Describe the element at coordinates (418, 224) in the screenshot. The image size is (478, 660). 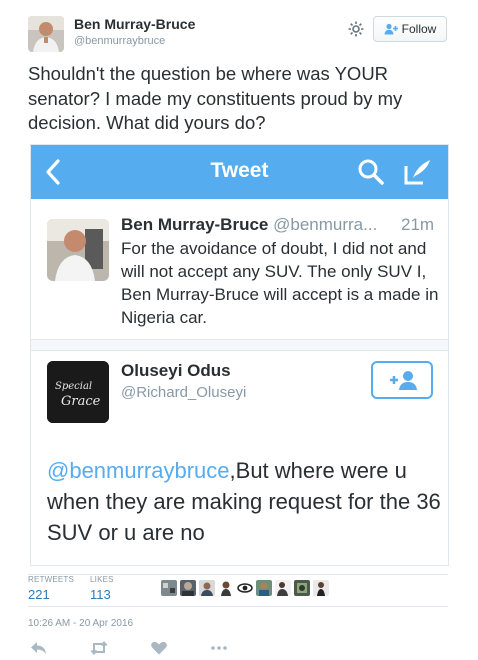
I see `quoted-time: 21m` at that location.